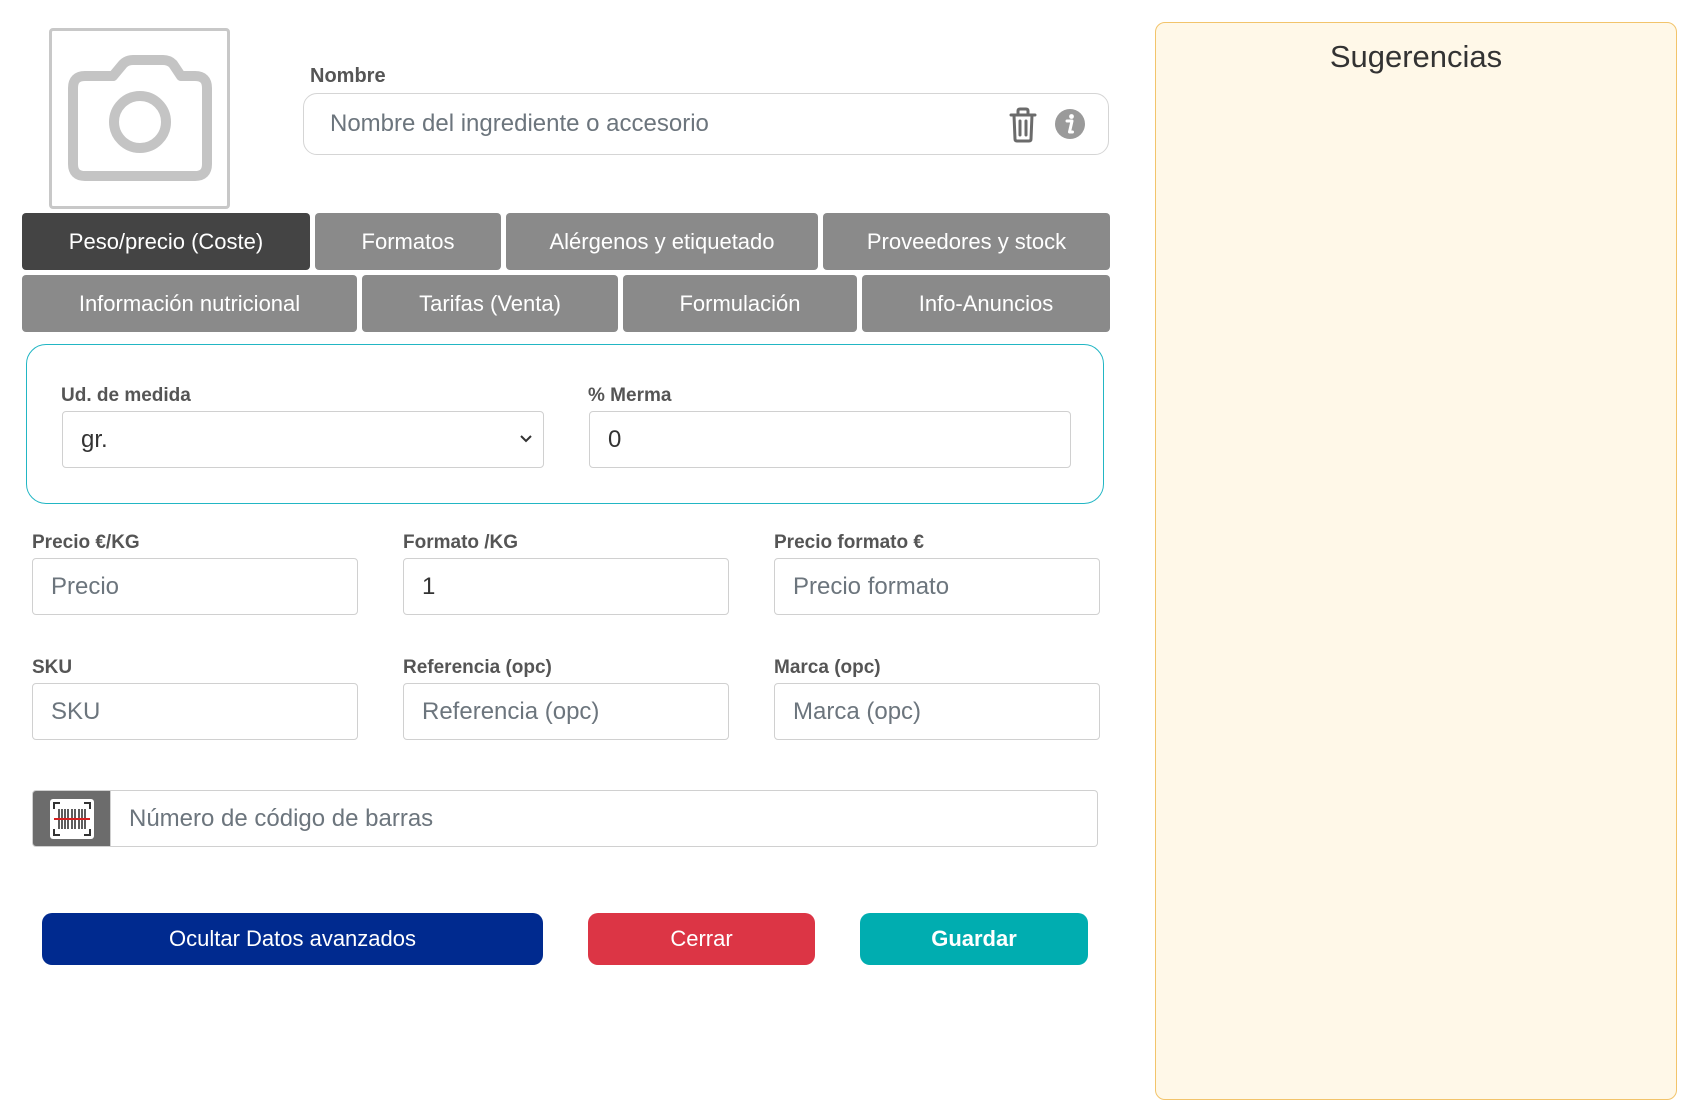 The height and width of the screenshot is (1109, 1683). What do you see at coordinates (281, 818) in the screenshot?
I see `barcode-placeholder: Número de código de barras` at bounding box center [281, 818].